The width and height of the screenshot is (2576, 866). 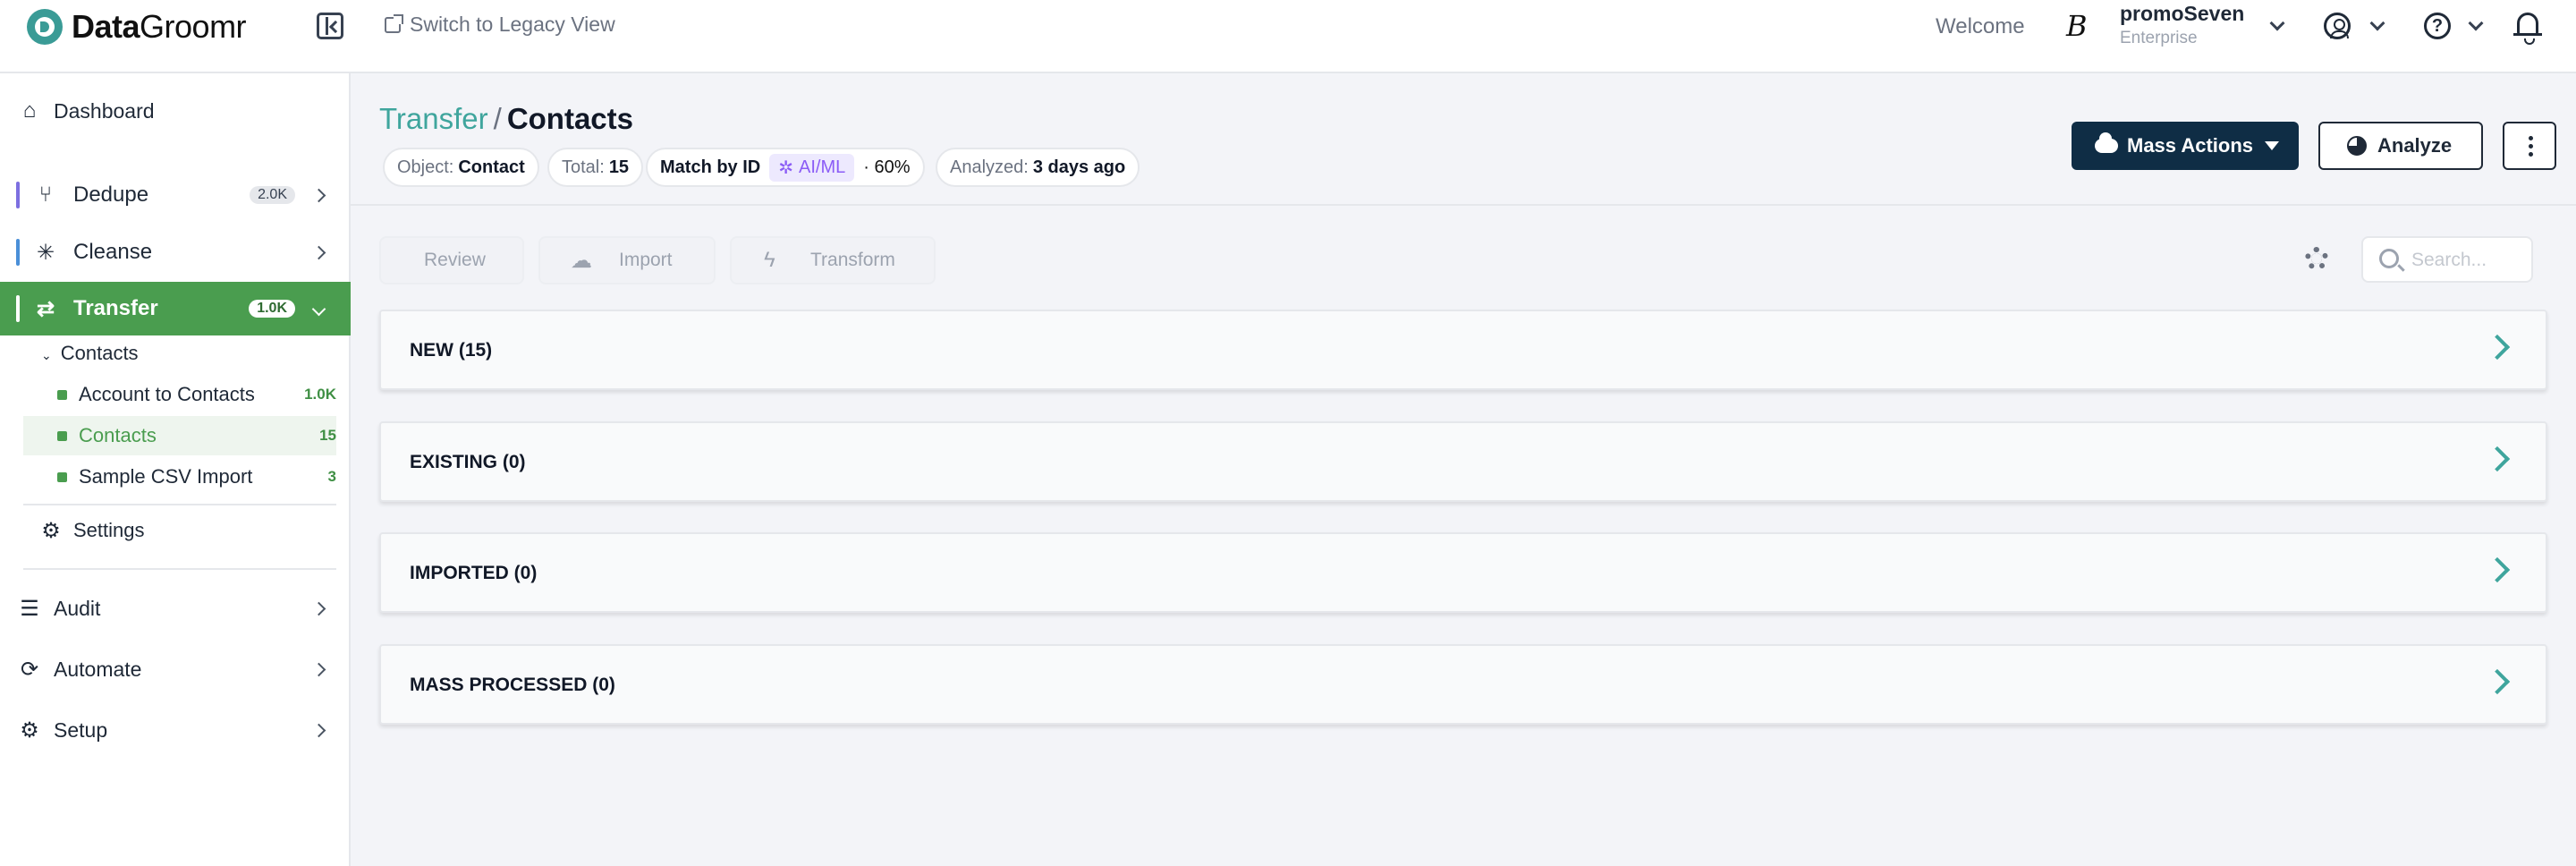 I want to click on ai-label: AI/ML, so click(x=822, y=167).